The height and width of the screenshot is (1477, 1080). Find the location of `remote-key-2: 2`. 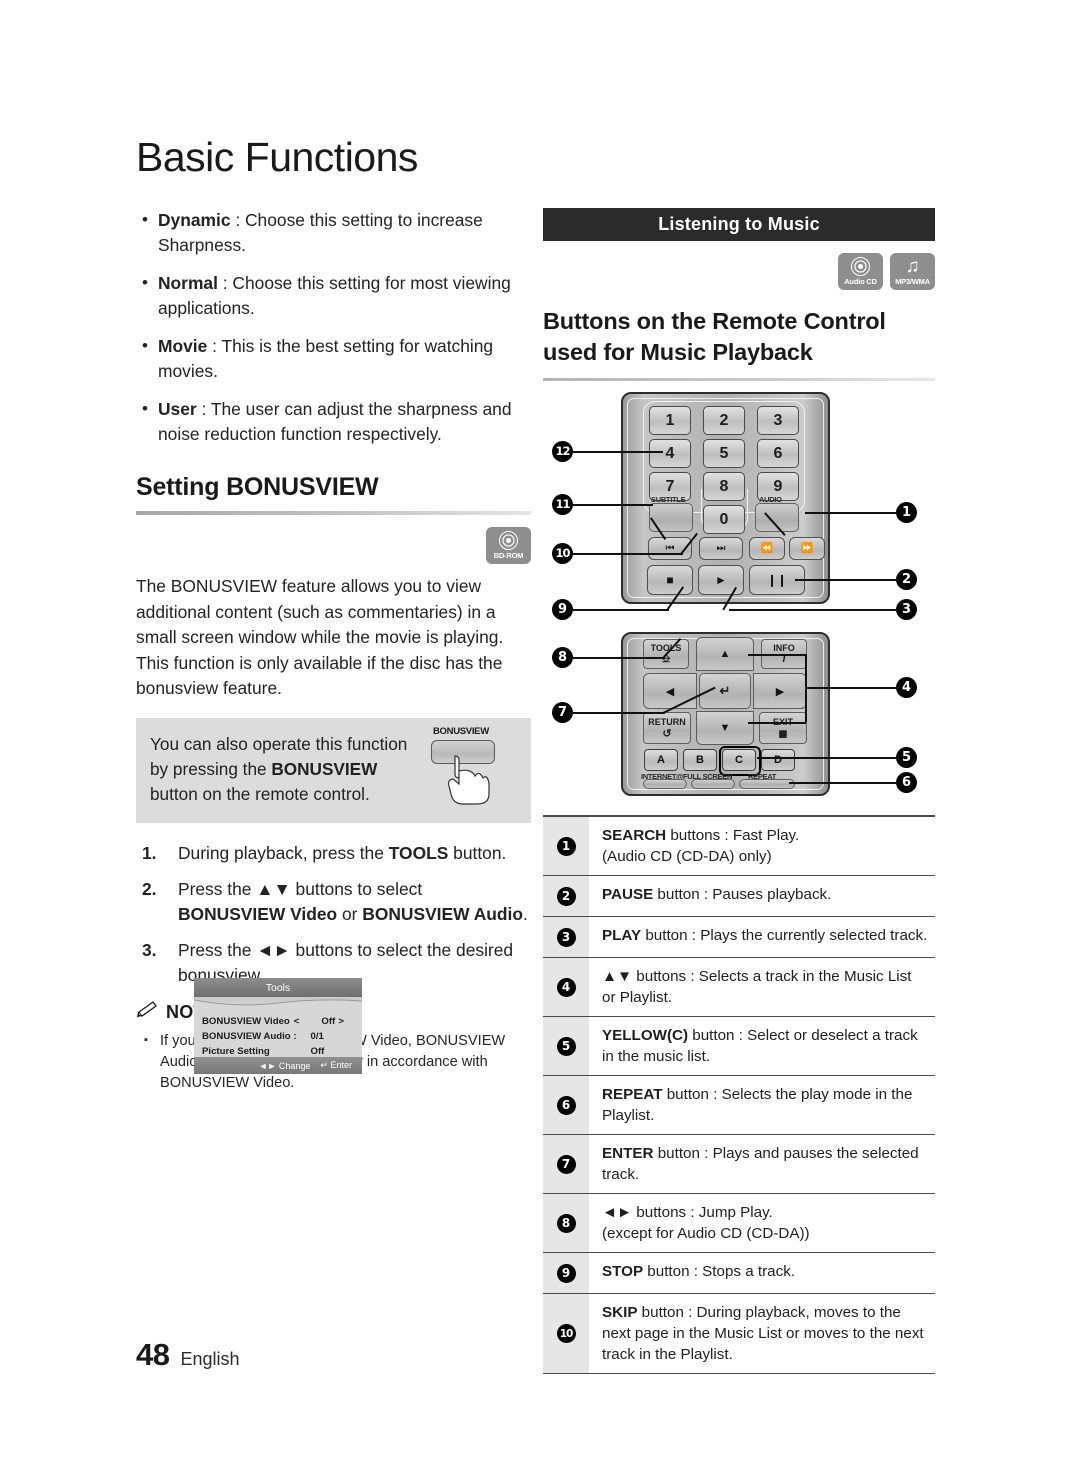

remote-key-2: 2 is located at coordinates (724, 420).